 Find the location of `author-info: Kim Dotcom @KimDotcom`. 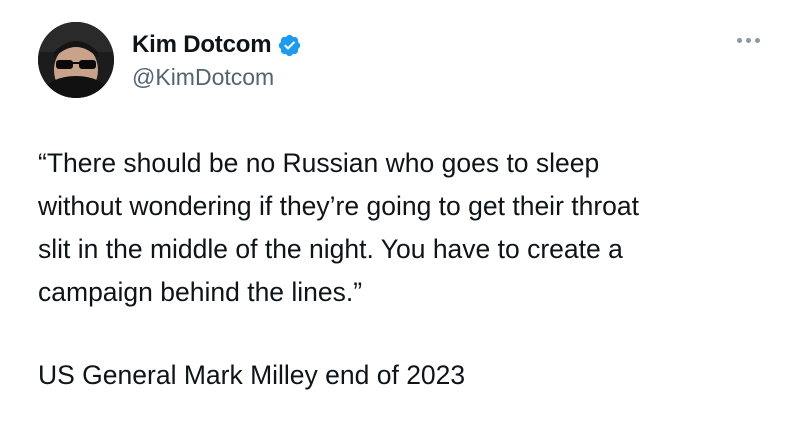

author-info: Kim Dotcom @KimDotcom is located at coordinates (217, 60).